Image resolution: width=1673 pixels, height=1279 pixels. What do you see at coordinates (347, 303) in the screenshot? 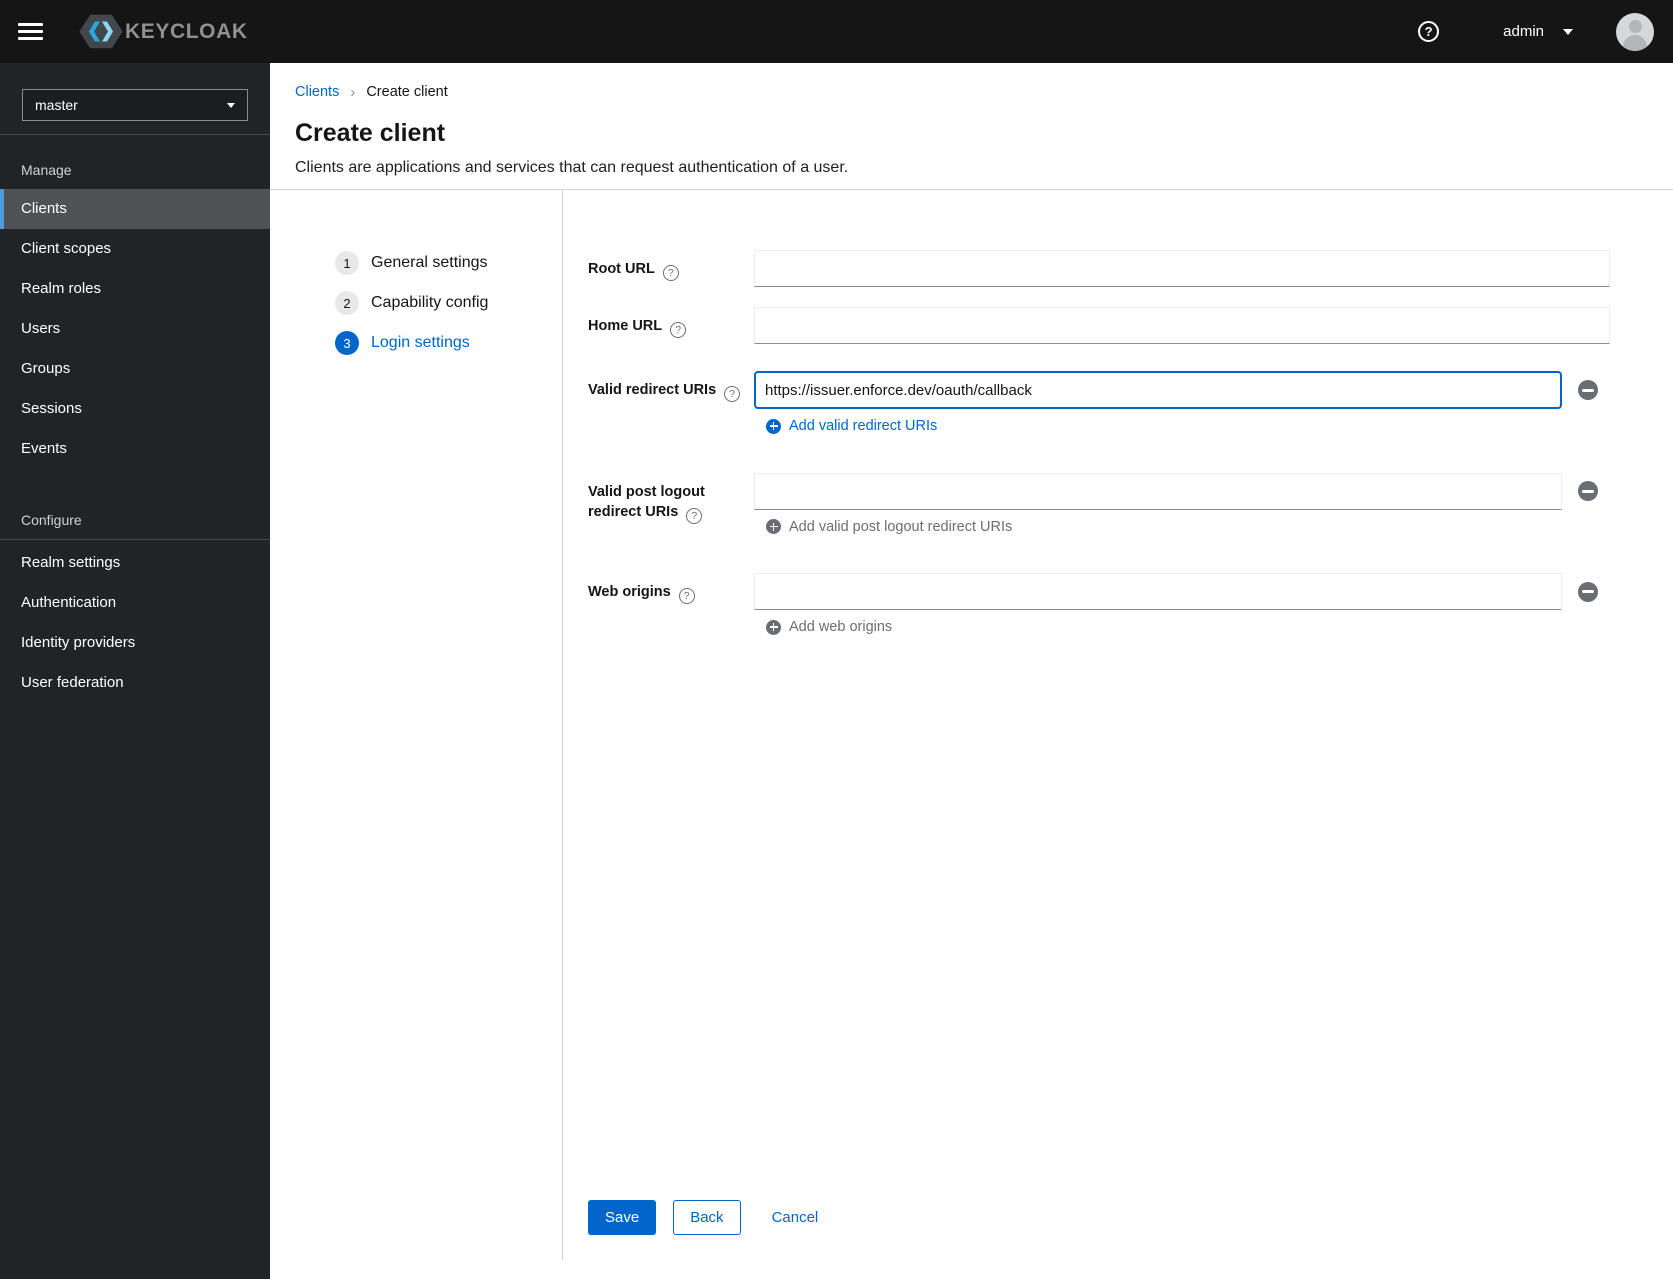
I see `step-number-badge: 2` at bounding box center [347, 303].